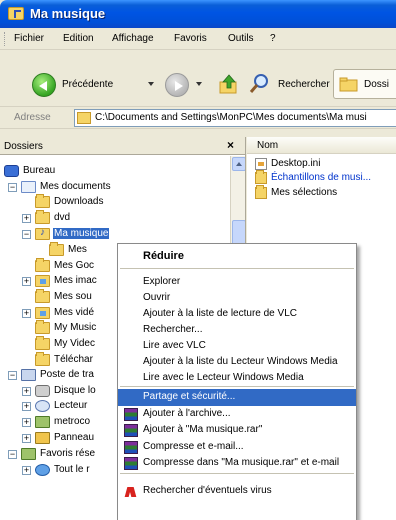 This screenshot has width=396, height=520. I want to click on search-label: Rechercher, so click(304, 84).